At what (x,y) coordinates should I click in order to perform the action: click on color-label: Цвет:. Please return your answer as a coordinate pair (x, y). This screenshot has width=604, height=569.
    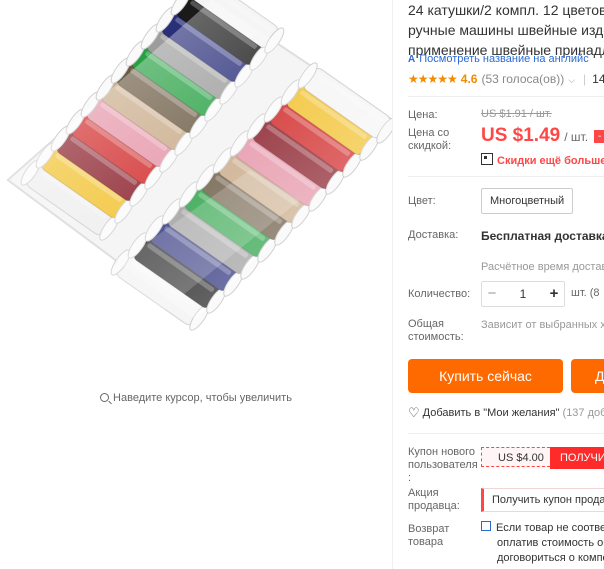
    Looking at the image, I should click on (422, 201).